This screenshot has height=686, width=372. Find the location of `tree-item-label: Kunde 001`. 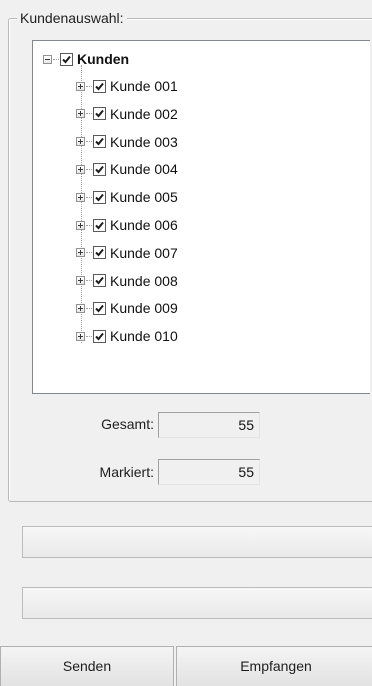

tree-item-label: Kunde 001 is located at coordinates (144, 86).